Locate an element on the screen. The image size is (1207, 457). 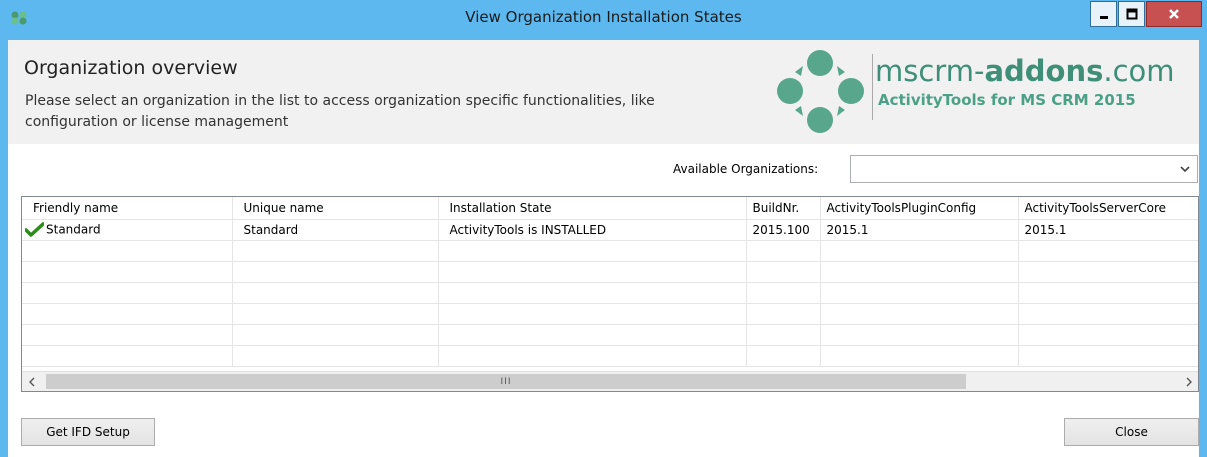
logo-divider is located at coordinates (872, 87).